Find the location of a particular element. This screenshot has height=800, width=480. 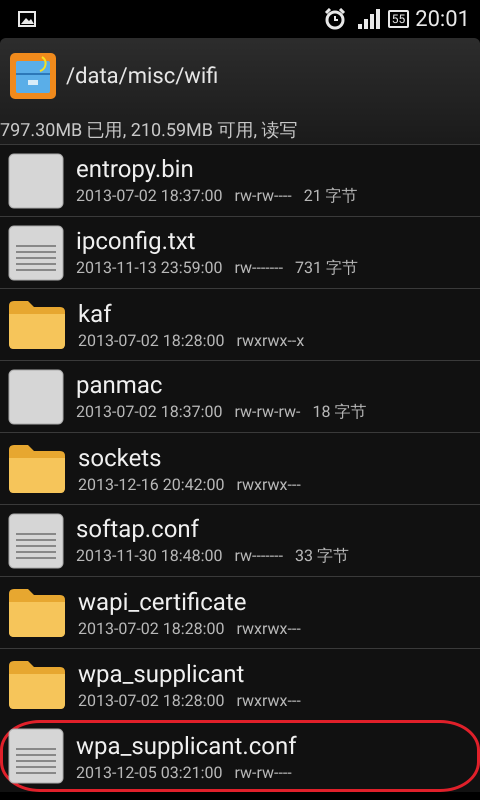

file-name: panmac is located at coordinates (120, 385).